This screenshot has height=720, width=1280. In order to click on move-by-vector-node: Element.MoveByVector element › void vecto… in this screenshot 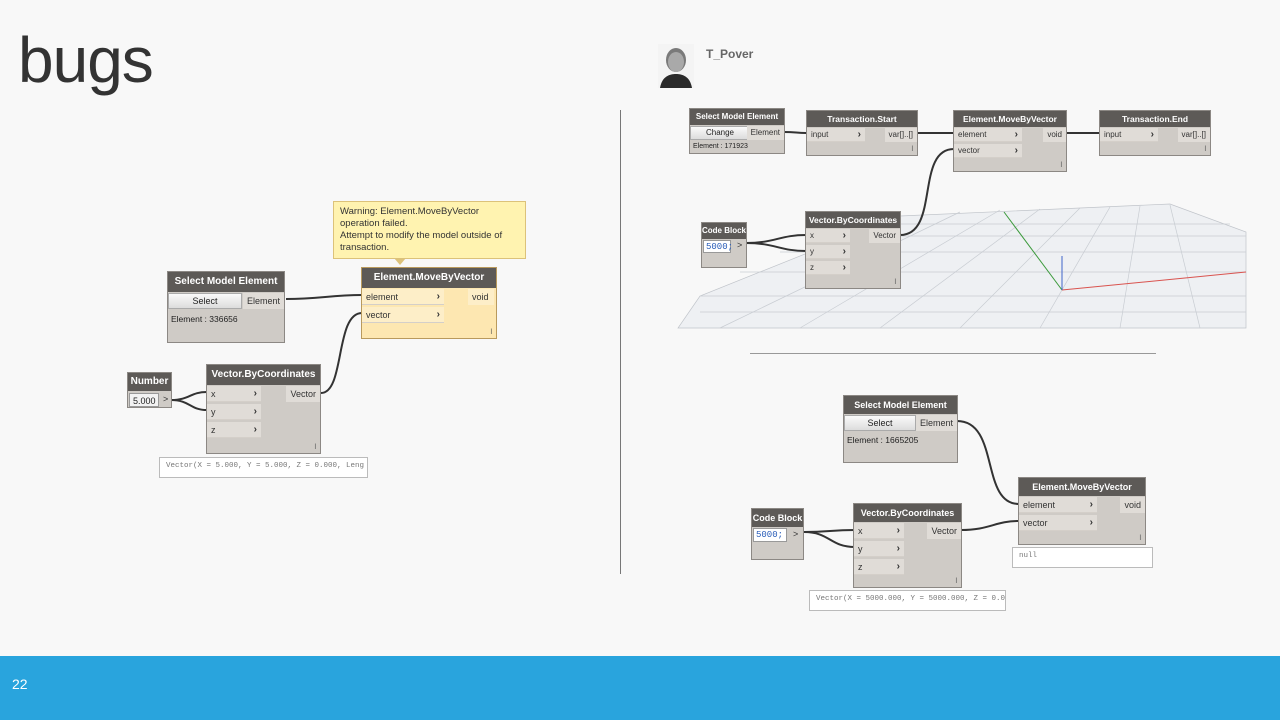, I will do `click(429, 303)`.